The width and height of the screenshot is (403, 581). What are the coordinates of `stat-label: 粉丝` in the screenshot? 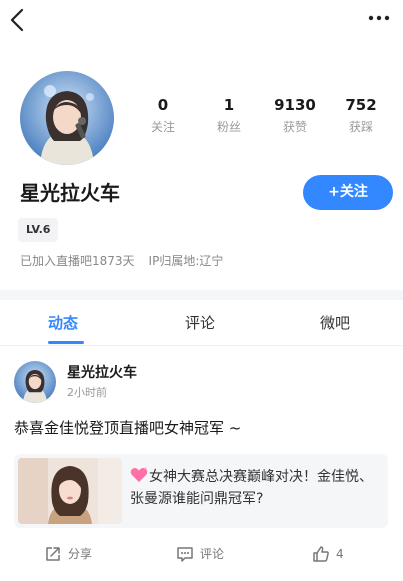 It's located at (228, 127).